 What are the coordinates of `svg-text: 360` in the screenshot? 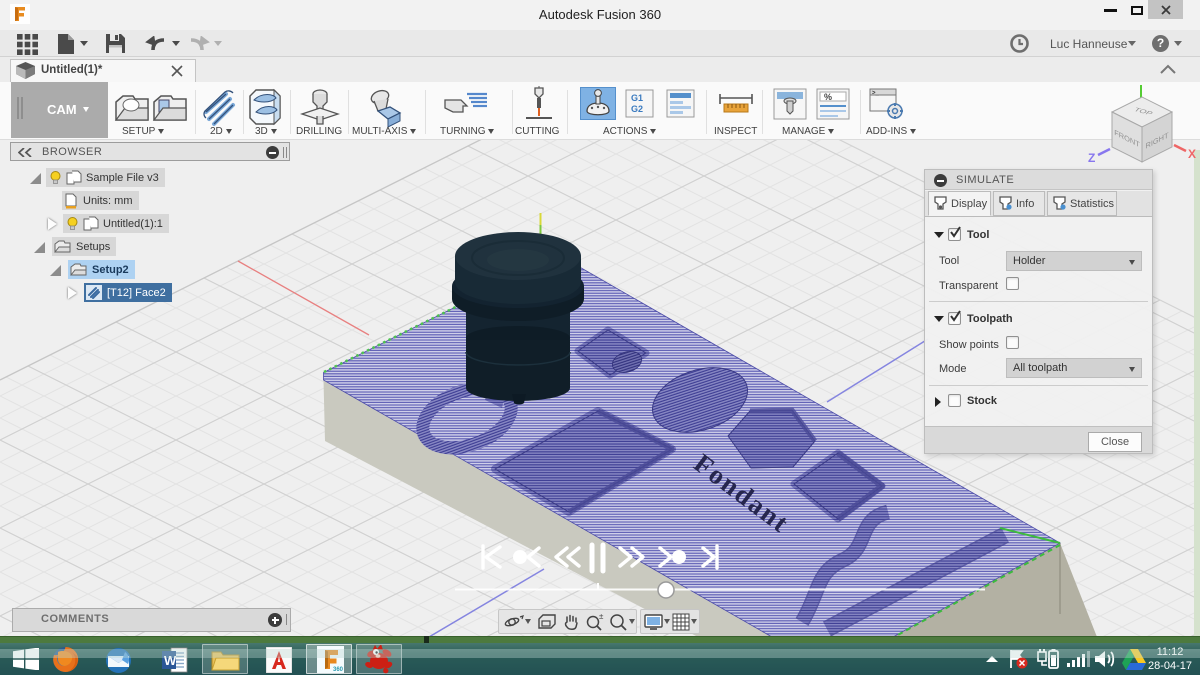 It's located at (338, 670).